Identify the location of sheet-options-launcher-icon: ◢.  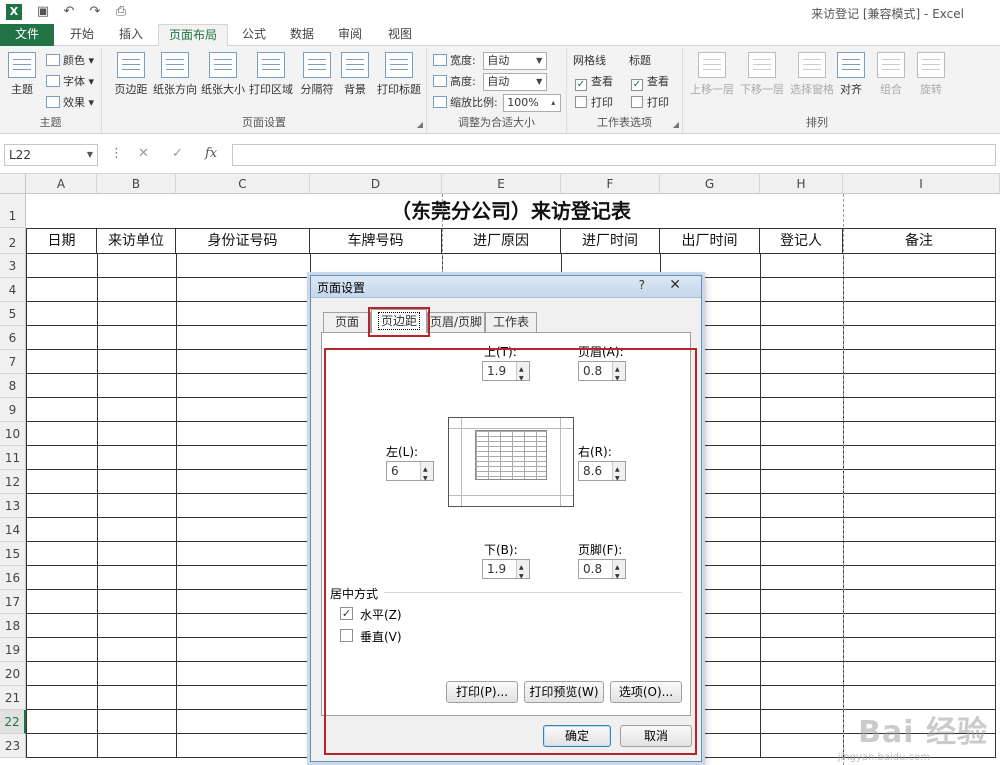
(676, 124).